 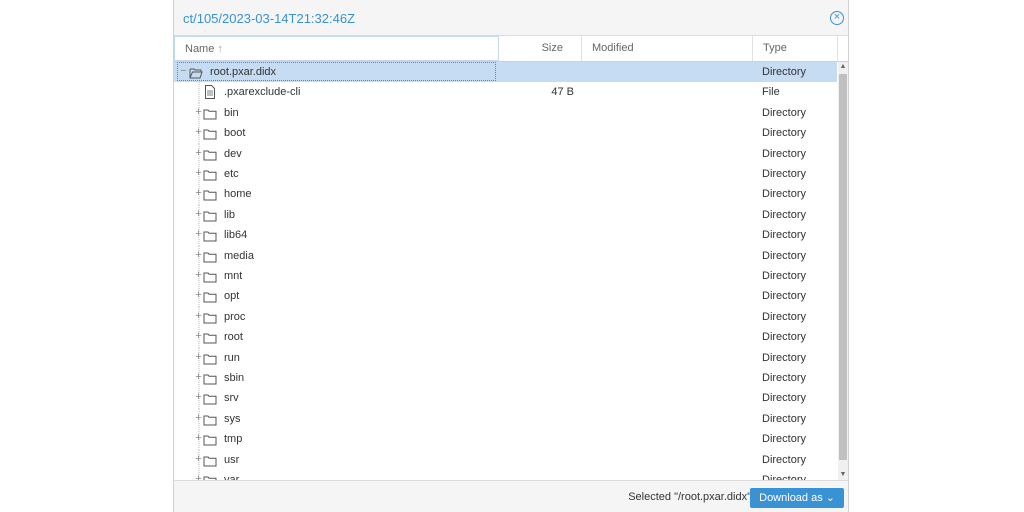 What do you see at coordinates (211, 92) in the screenshot?
I see `file-icon` at bounding box center [211, 92].